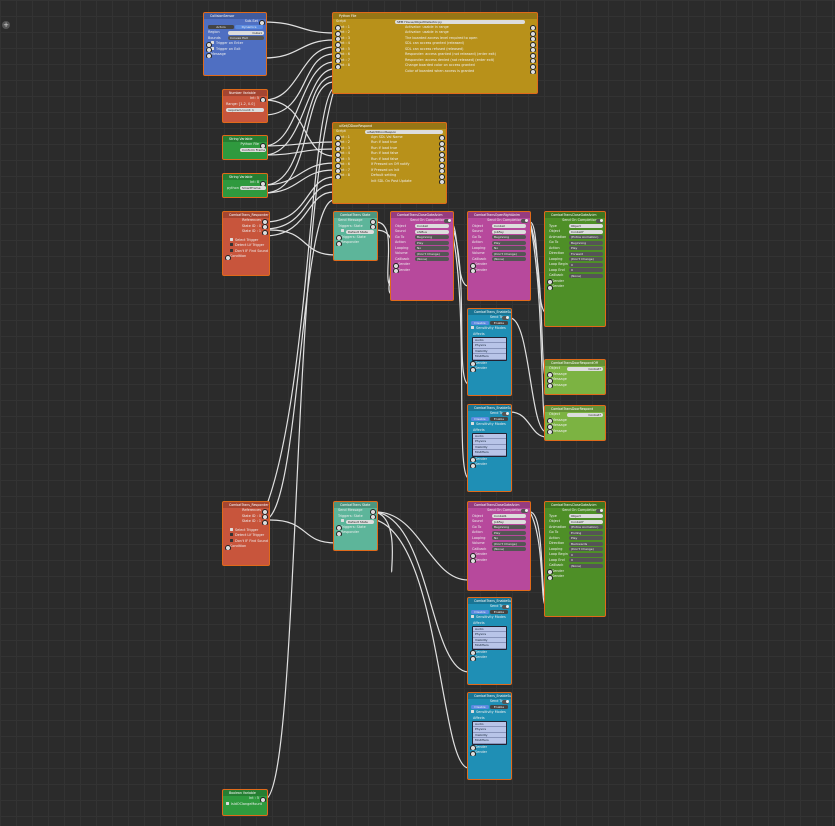 The height and width of the screenshot is (826, 835). What do you see at coordinates (509, 248) in the screenshot?
I see `property-field: No` at bounding box center [509, 248].